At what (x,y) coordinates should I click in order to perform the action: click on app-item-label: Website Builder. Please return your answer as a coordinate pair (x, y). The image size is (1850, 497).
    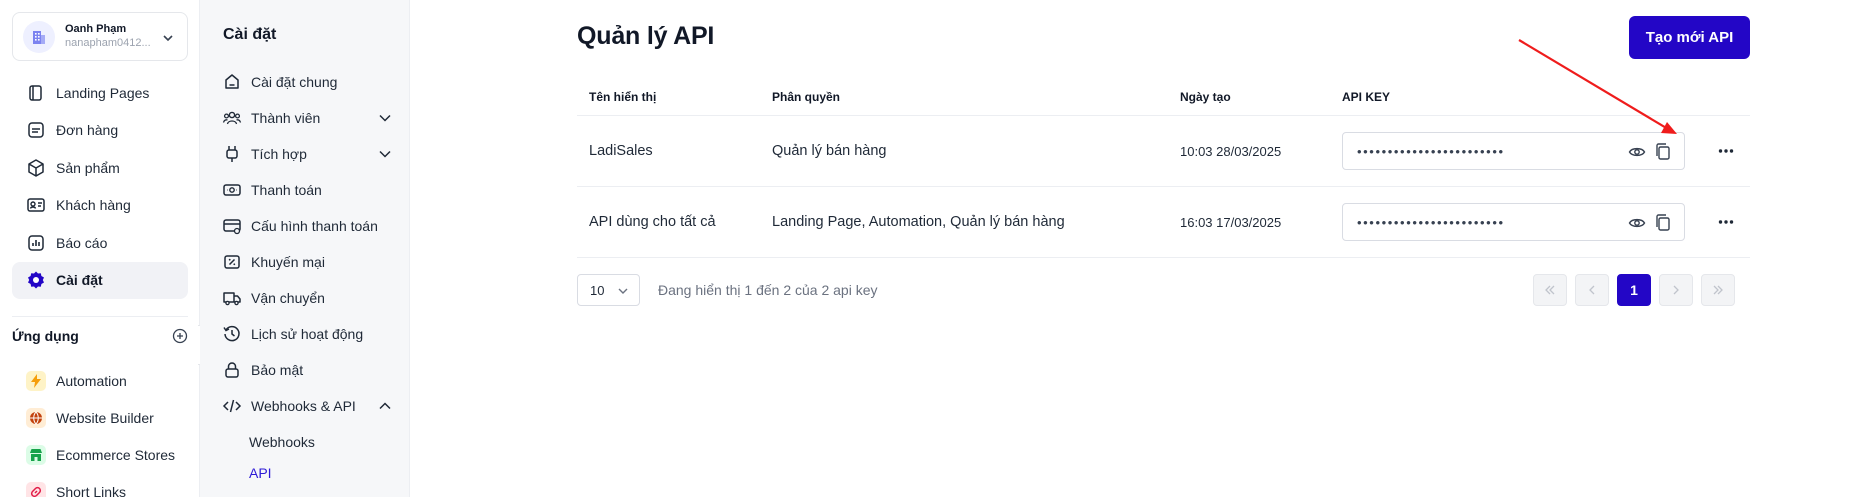
    Looking at the image, I should click on (105, 417).